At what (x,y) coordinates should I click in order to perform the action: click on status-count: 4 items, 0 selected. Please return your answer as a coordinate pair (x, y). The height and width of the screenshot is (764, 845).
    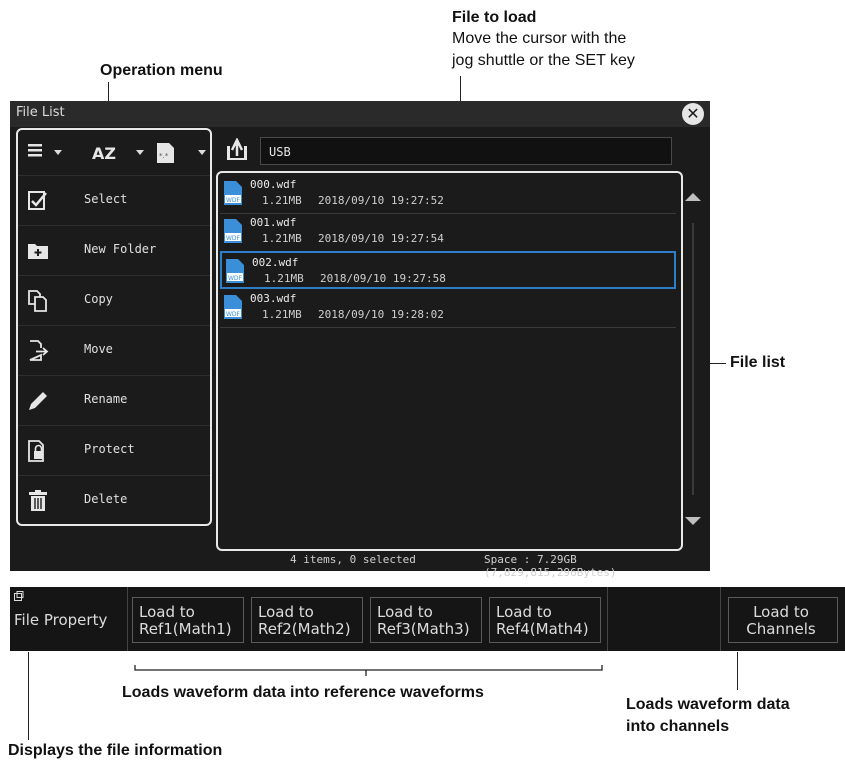
    Looking at the image, I should click on (353, 559).